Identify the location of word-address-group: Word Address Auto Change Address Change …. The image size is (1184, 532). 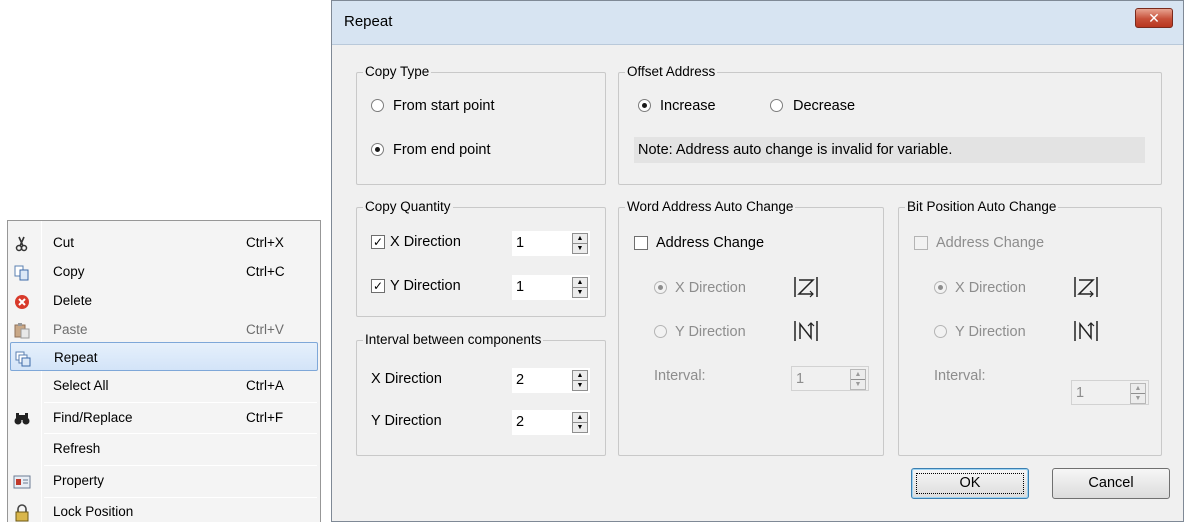
(751, 327).